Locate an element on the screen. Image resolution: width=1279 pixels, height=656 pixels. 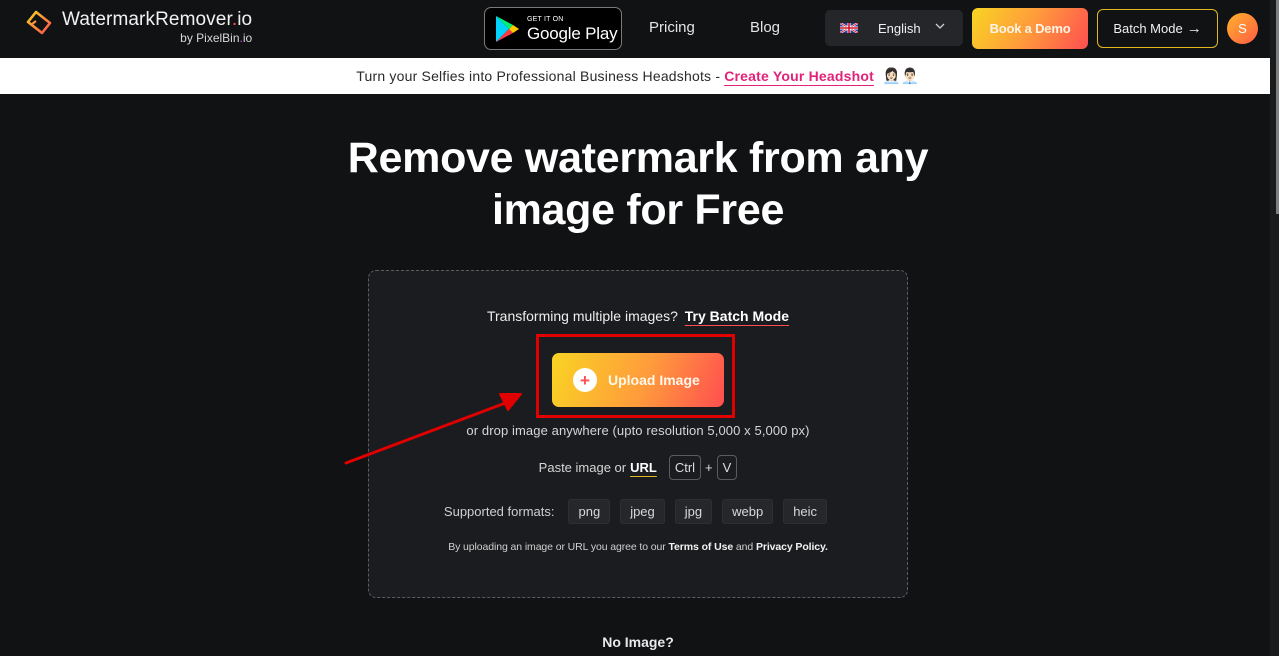
google-play-icon is located at coordinates (507, 28).